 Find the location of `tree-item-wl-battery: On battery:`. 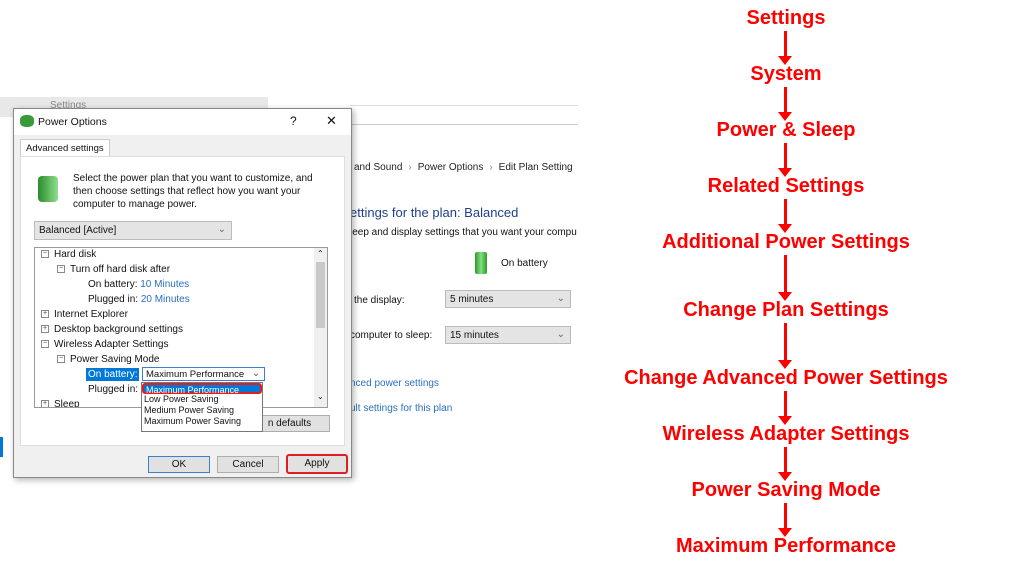

tree-item-wl-battery: On battery: is located at coordinates (113, 374).